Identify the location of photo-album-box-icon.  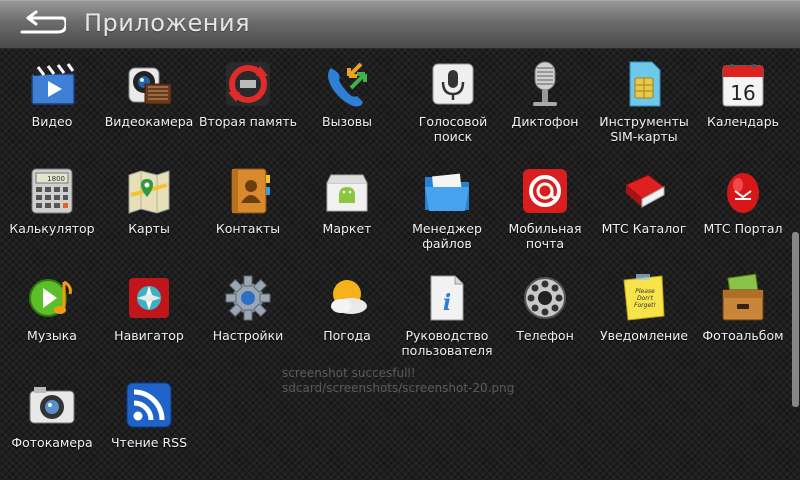
(743, 298).